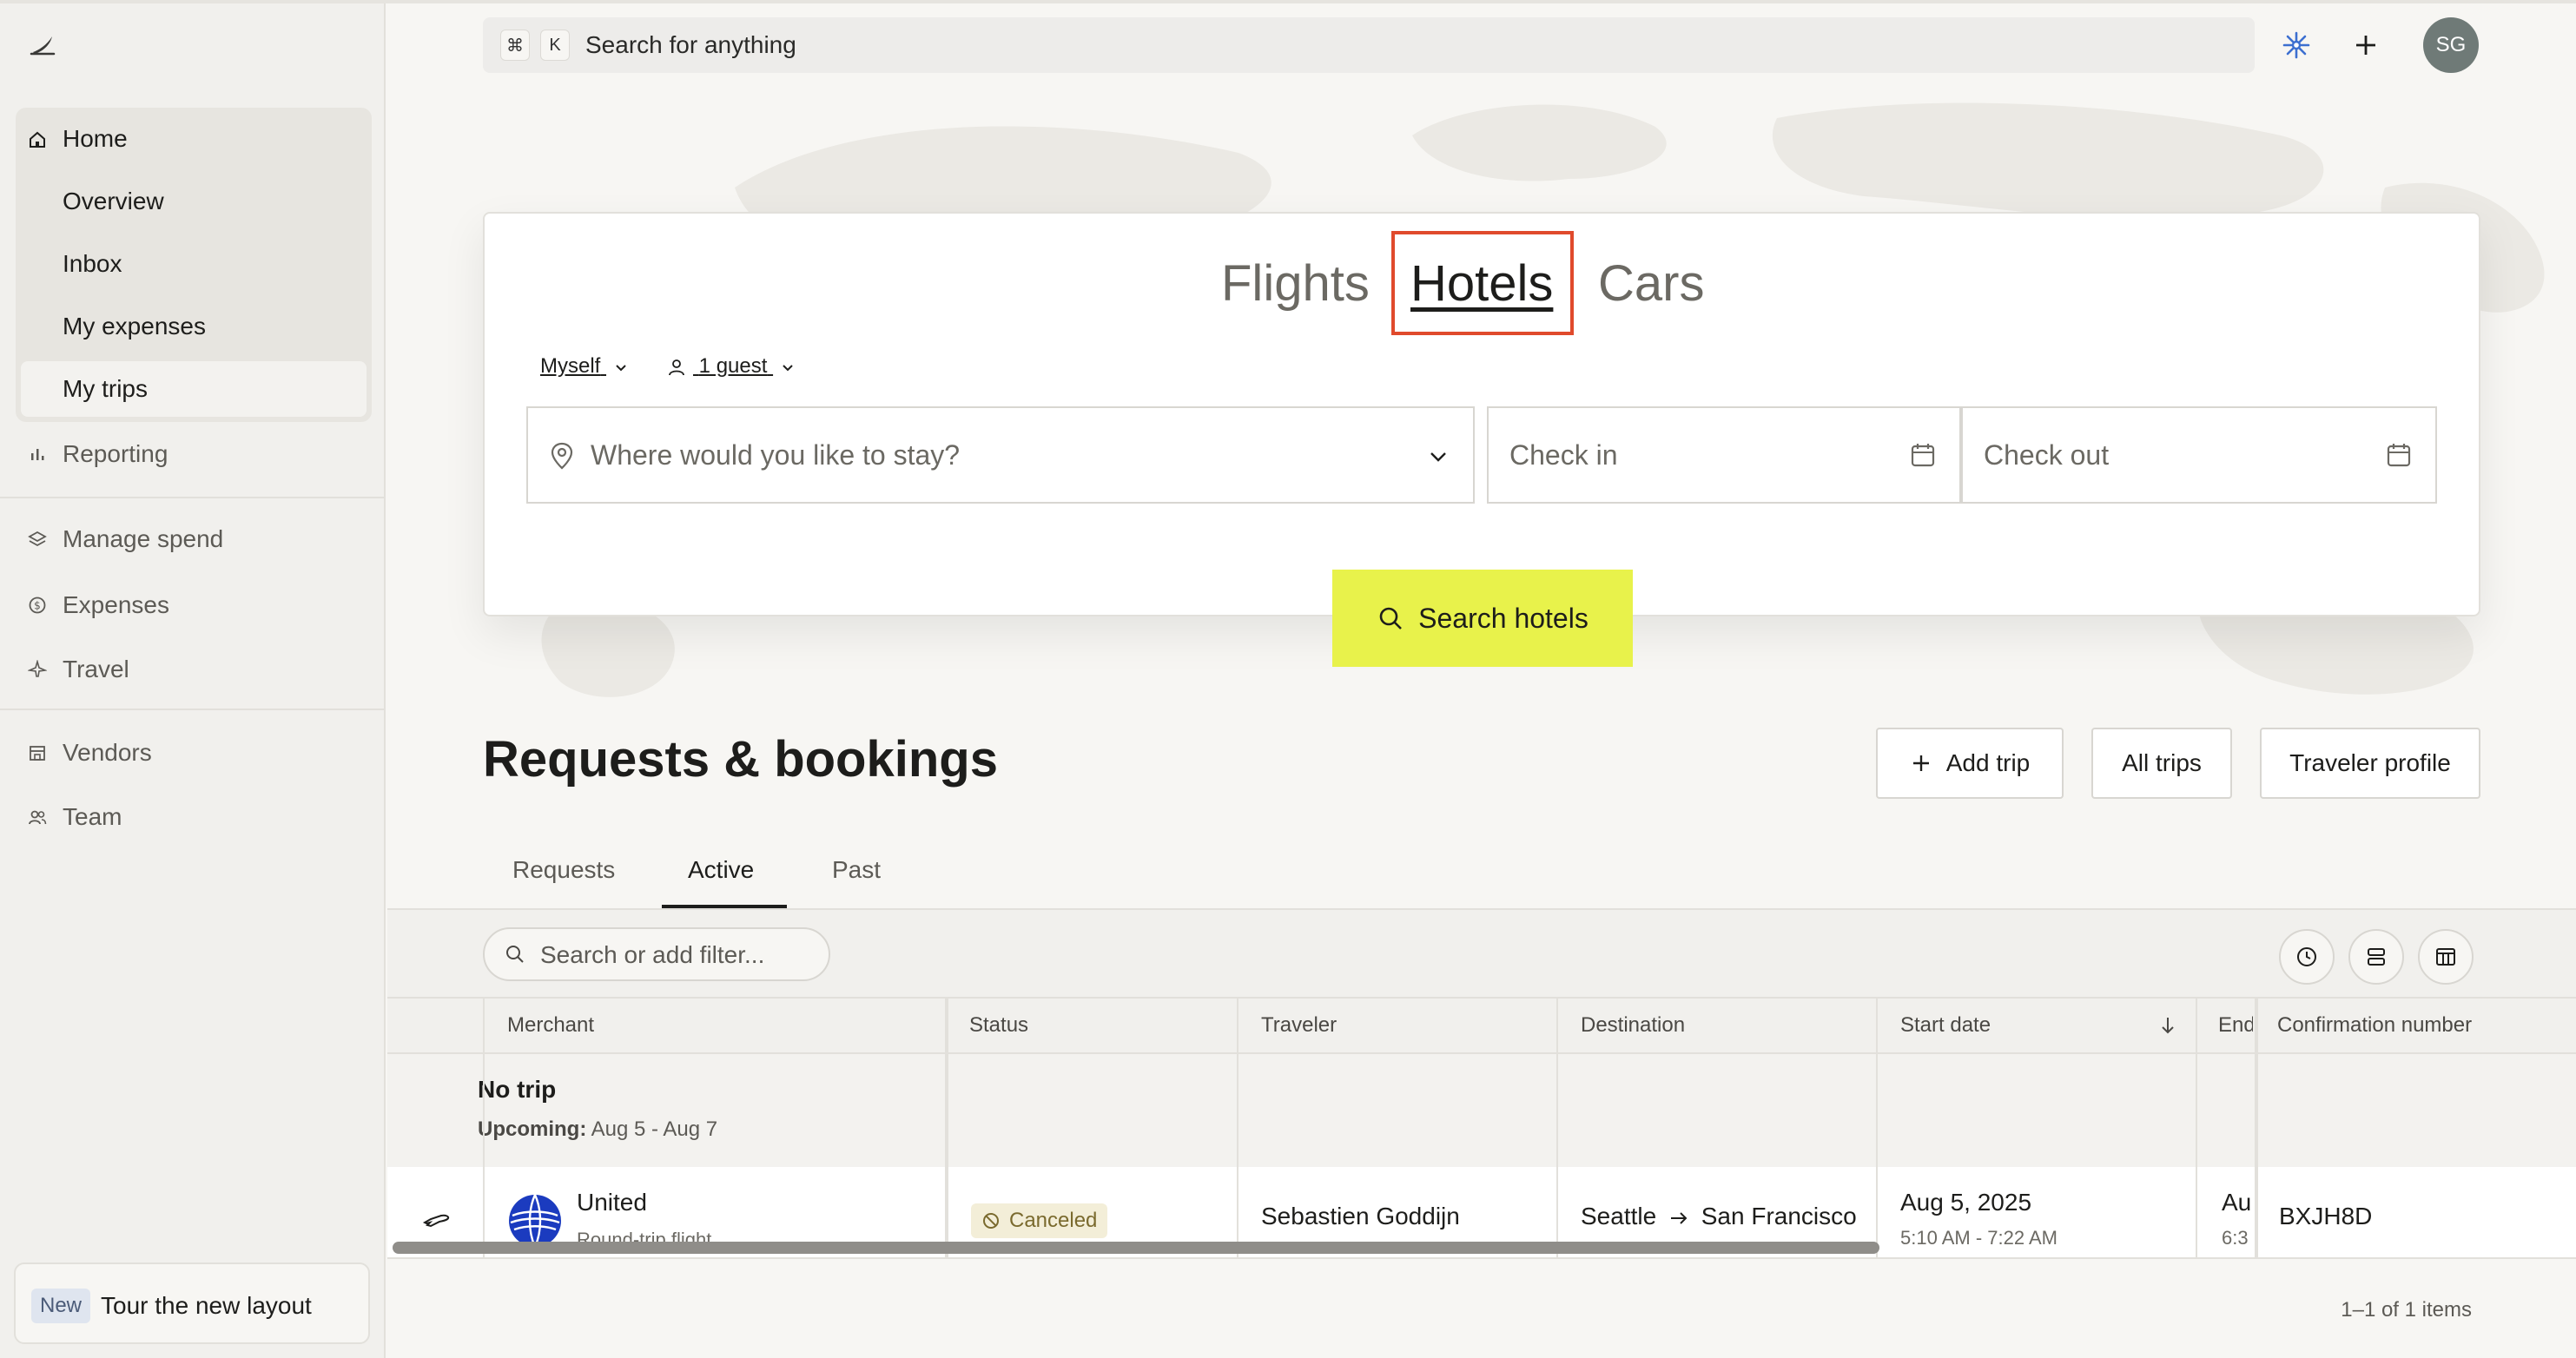 The height and width of the screenshot is (1358, 2576). What do you see at coordinates (2168, 1025) in the screenshot?
I see `sort-descending-icon` at bounding box center [2168, 1025].